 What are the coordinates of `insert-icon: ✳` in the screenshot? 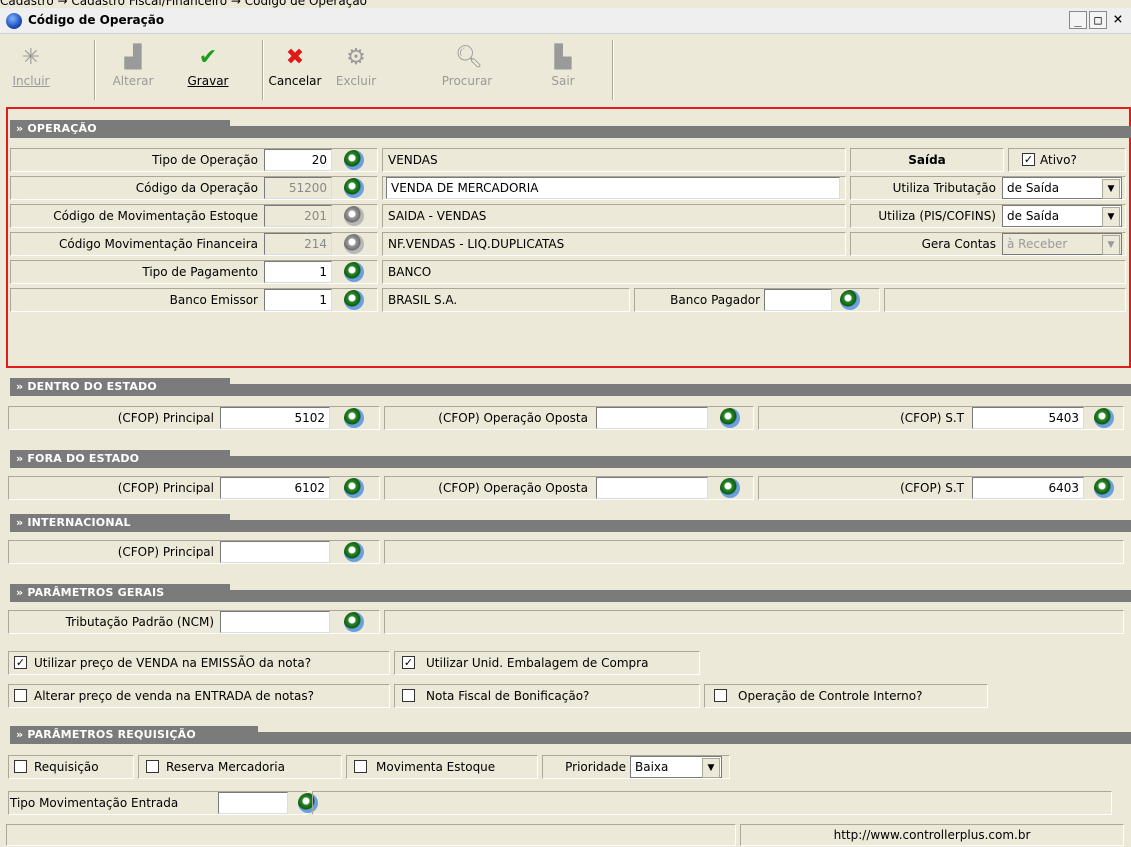 It's located at (31, 57).